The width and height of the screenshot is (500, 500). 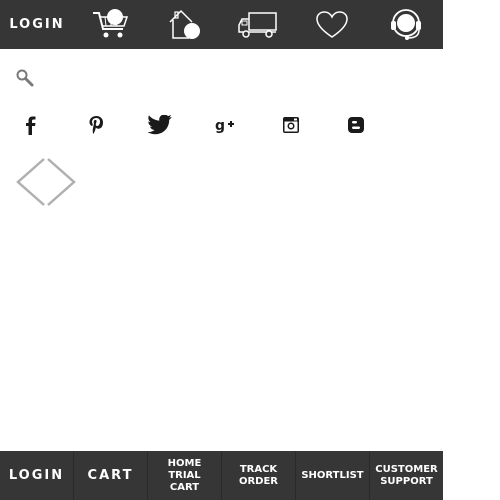 I want to click on chevron-right-icon, so click(x=61, y=182).